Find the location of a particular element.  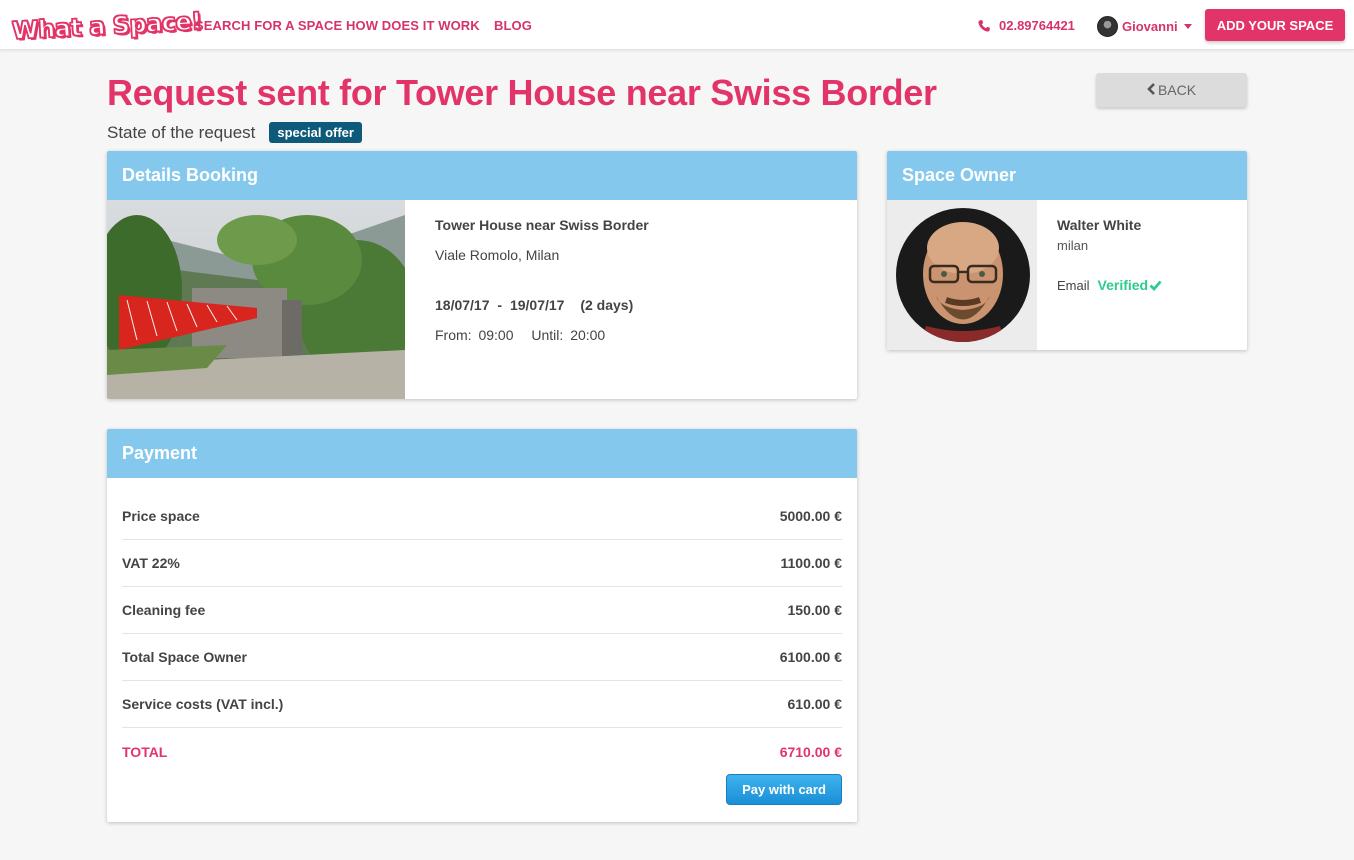

logo: What a Space! is located at coordinates (107, 25).